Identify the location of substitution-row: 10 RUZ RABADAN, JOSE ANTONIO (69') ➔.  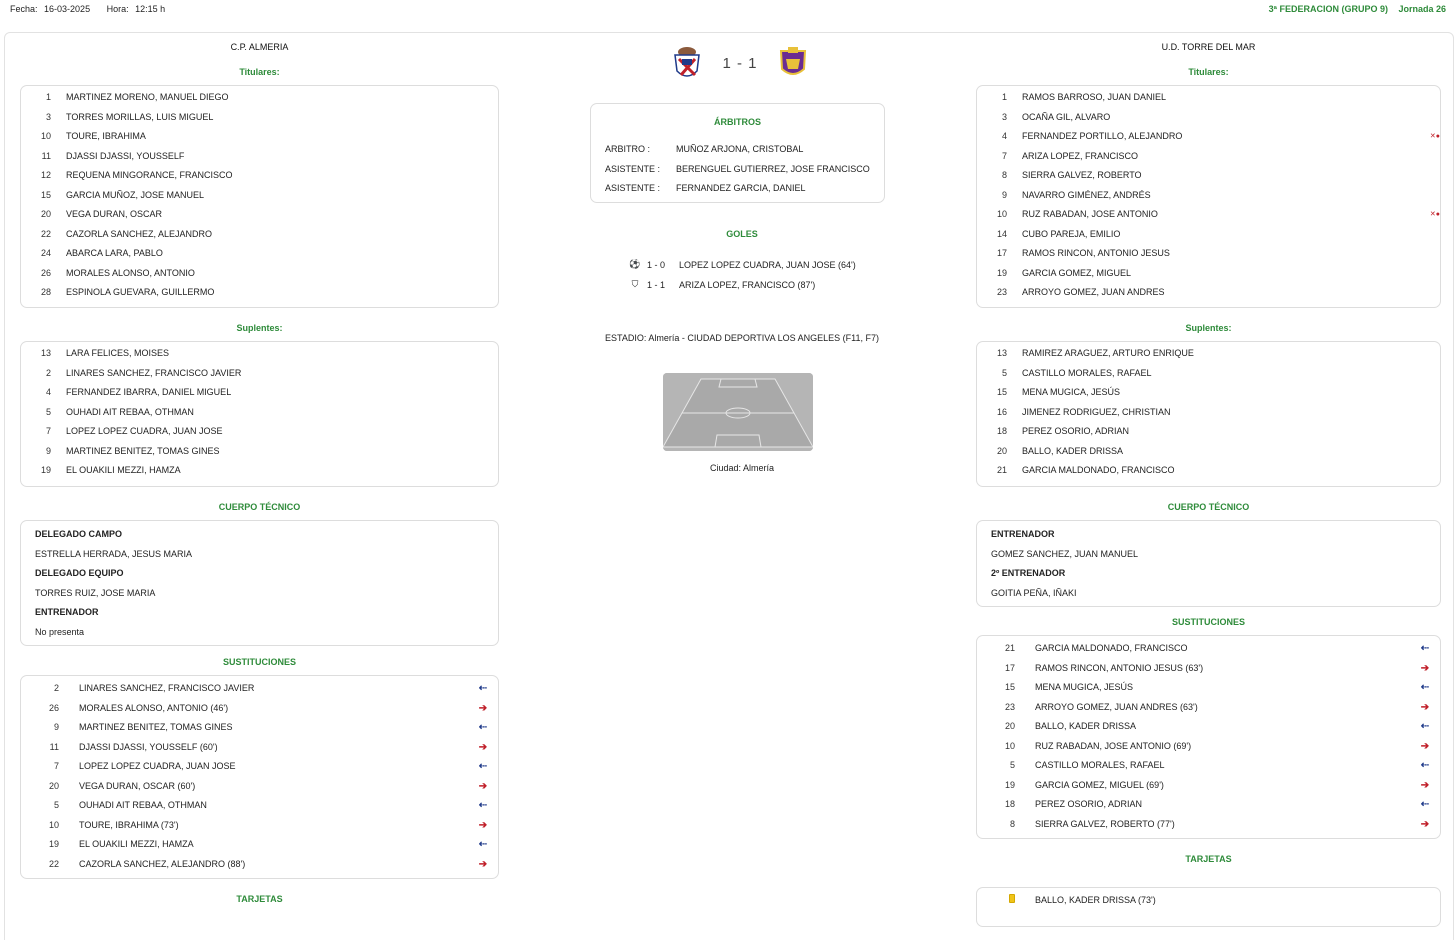
(1208, 747).